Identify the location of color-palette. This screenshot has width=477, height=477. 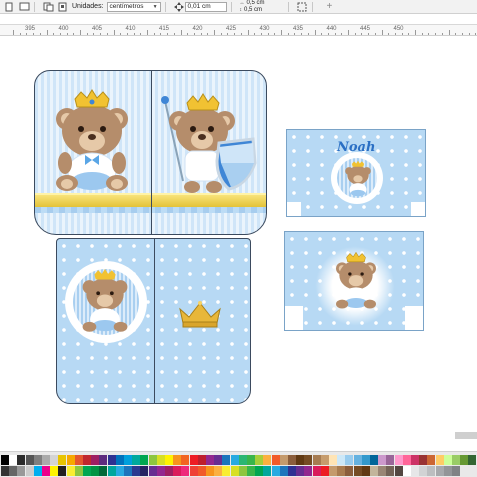
(238, 464).